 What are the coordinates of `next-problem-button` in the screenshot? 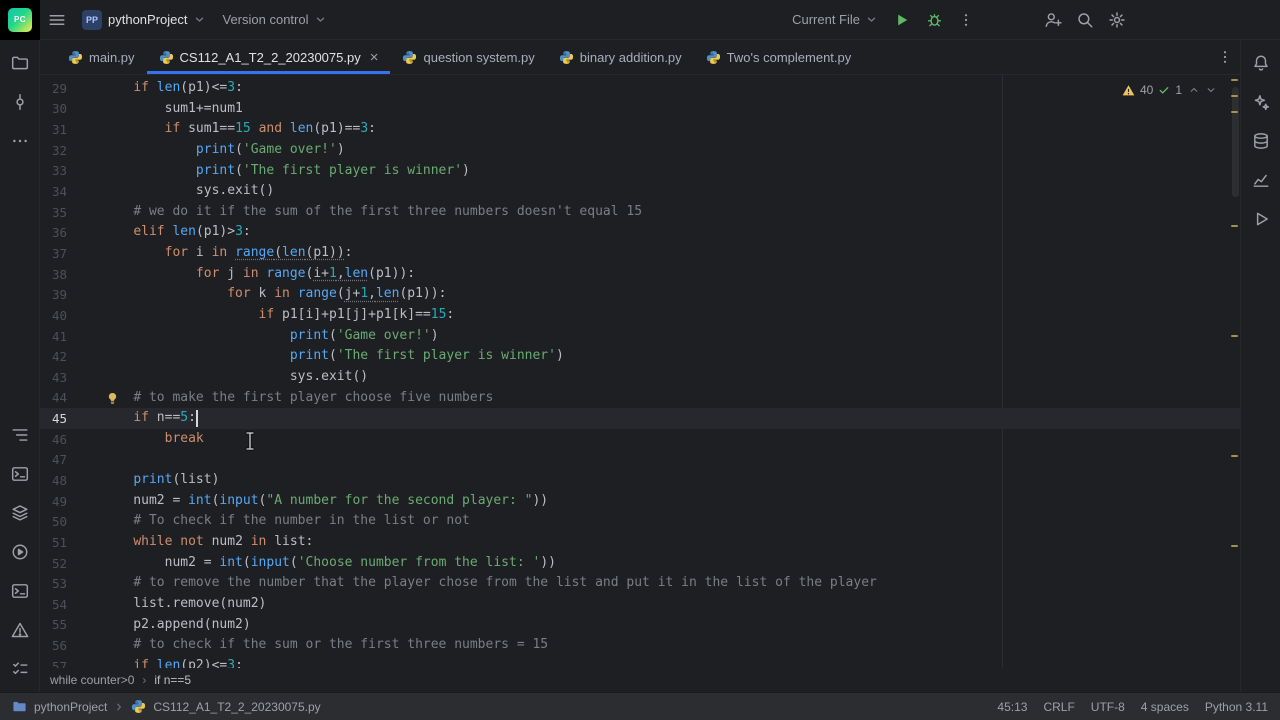 It's located at (1211, 90).